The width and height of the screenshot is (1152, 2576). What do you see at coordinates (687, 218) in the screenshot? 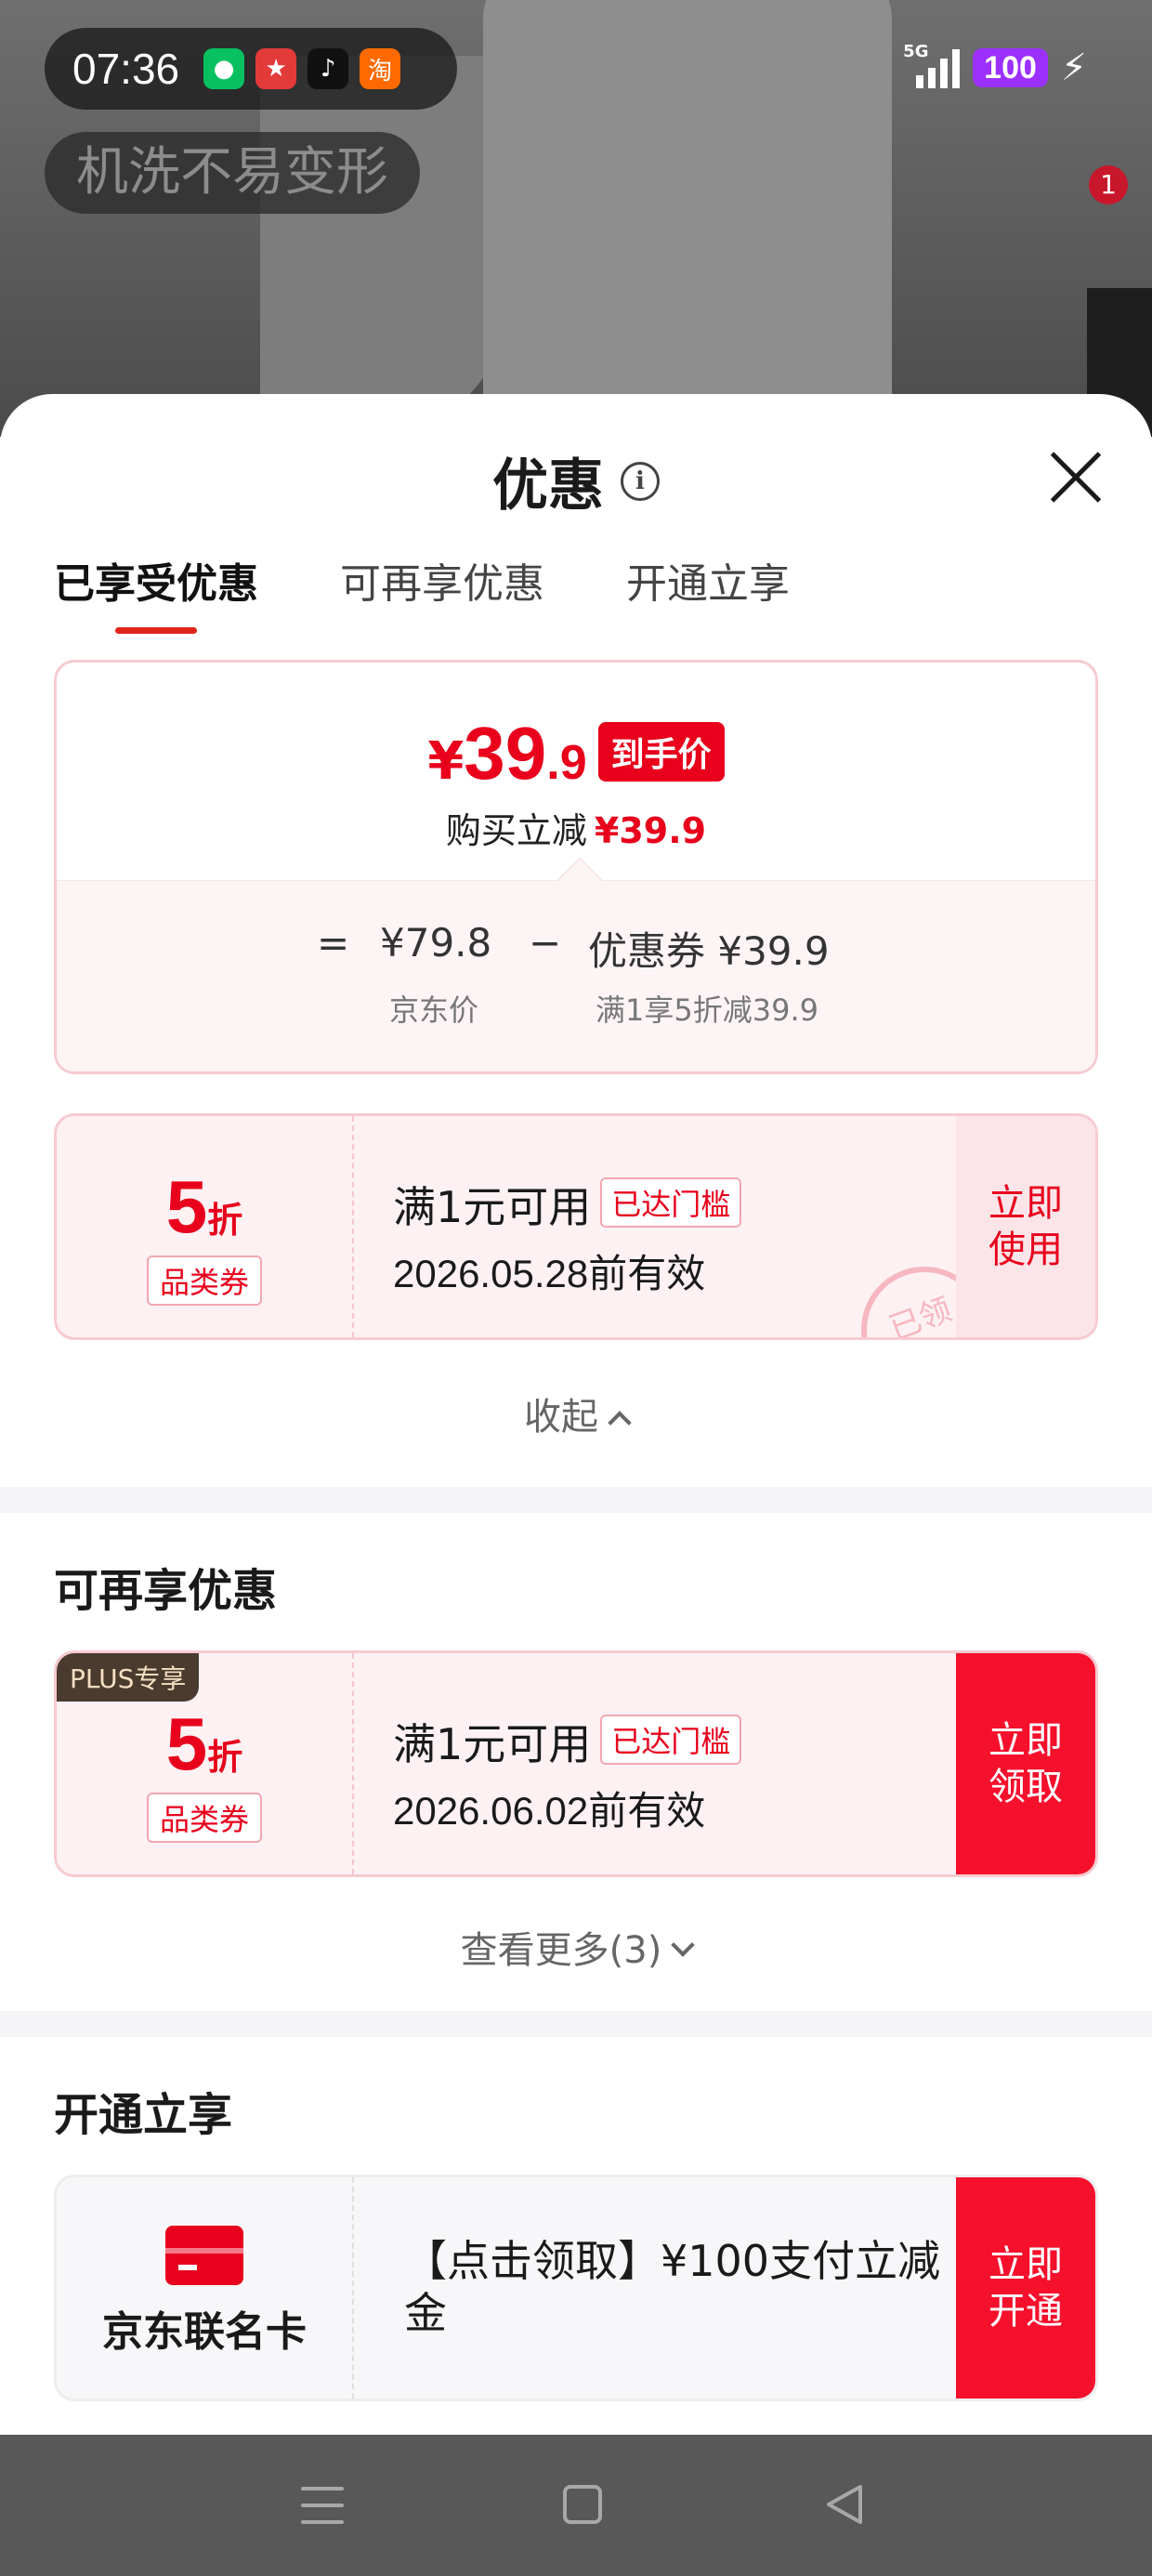
I see `product-photo-shirt` at bounding box center [687, 218].